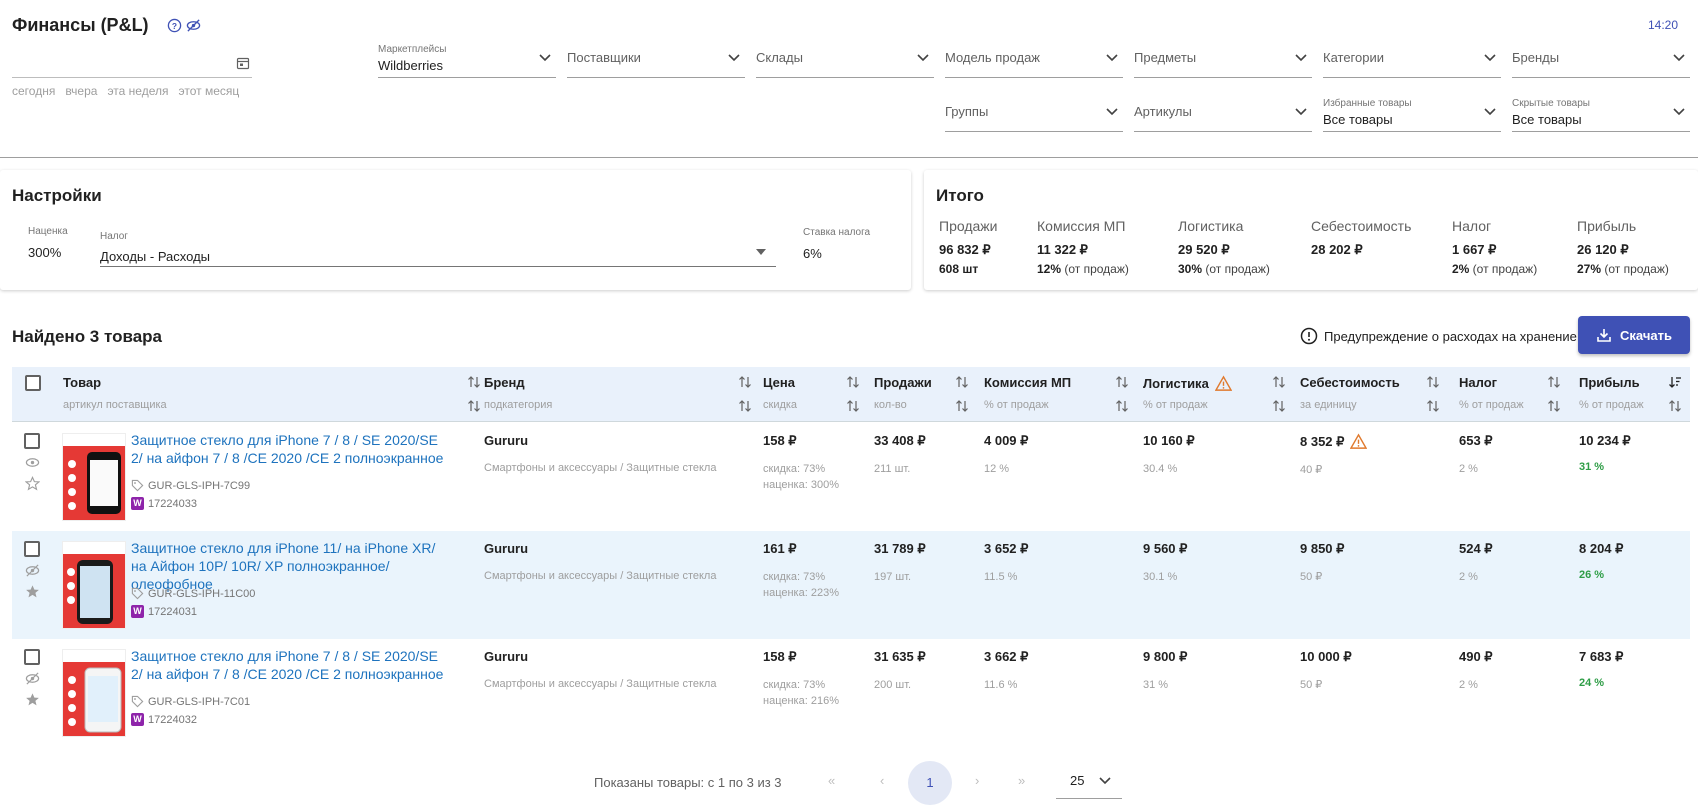 This screenshot has height=806, width=1698. Describe the element at coordinates (137, 91) in the screenshot. I see `preset-this-week: эта неделя` at that location.